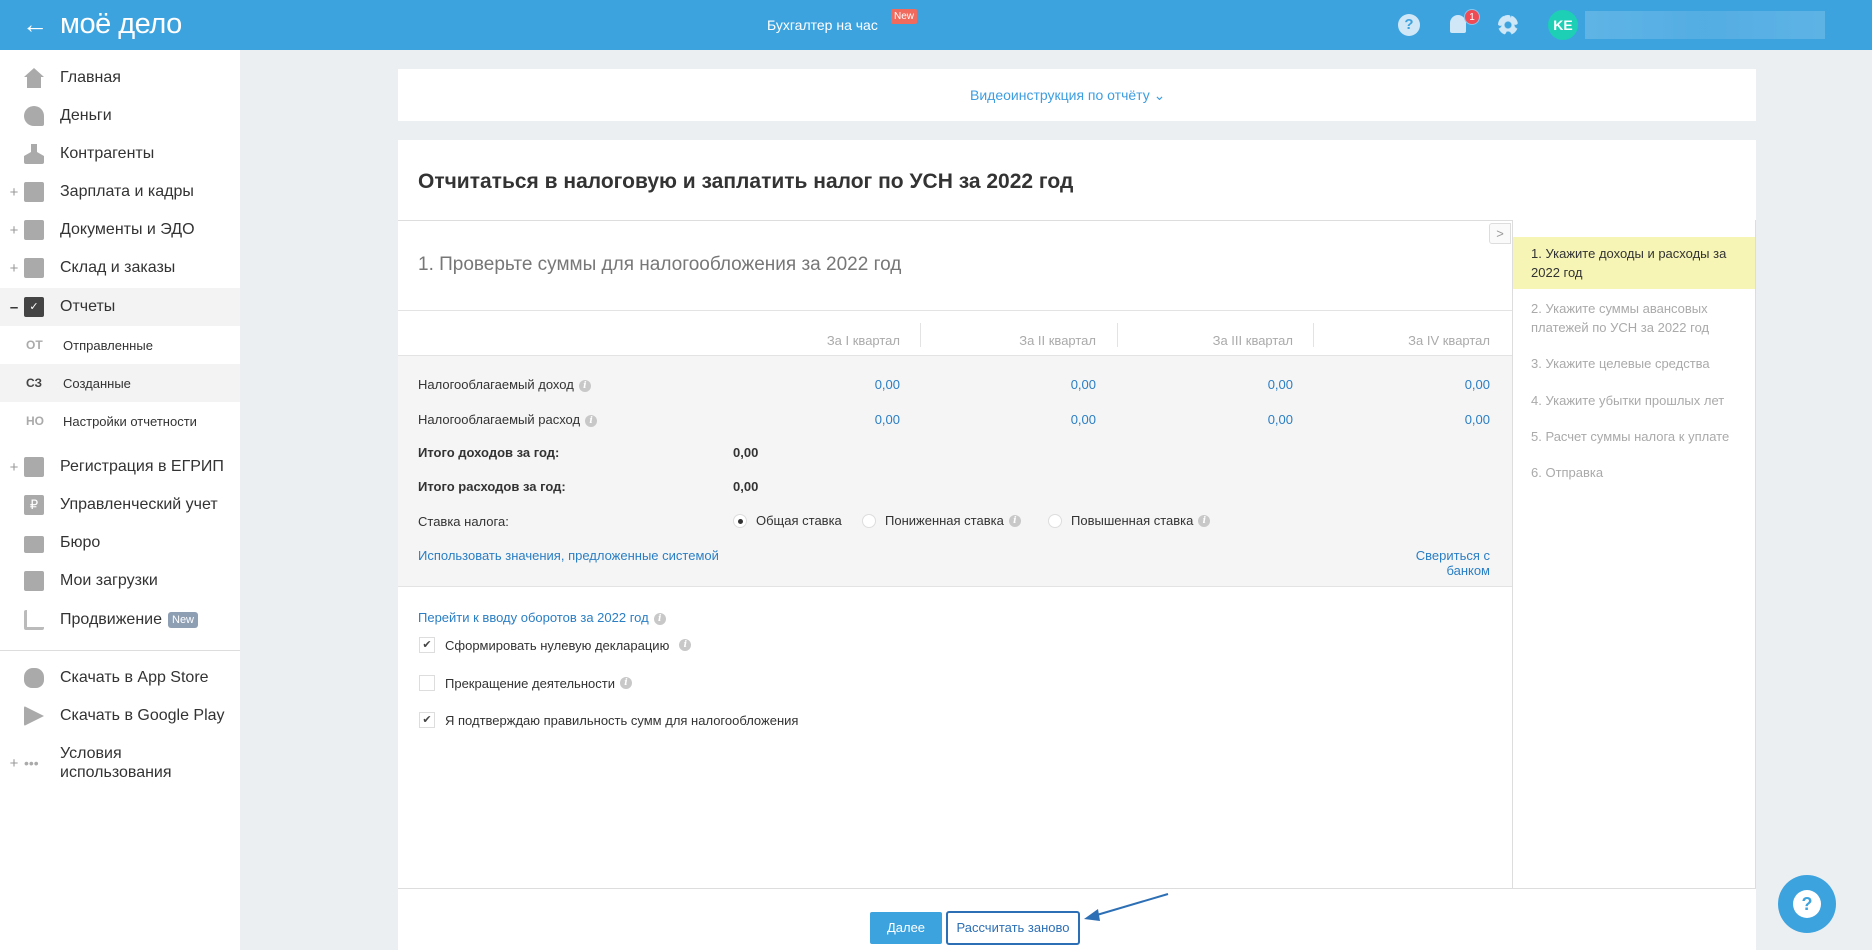 This screenshot has height=950, width=1872. What do you see at coordinates (746, 486) in the screenshot?
I see `total-expense-value: 0,00` at bounding box center [746, 486].